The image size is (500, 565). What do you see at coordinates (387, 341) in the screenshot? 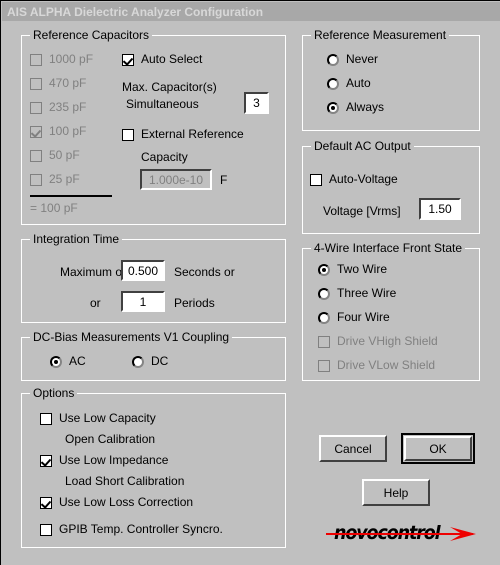
I see `checkbox-label: Drive VHigh Shield` at bounding box center [387, 341].